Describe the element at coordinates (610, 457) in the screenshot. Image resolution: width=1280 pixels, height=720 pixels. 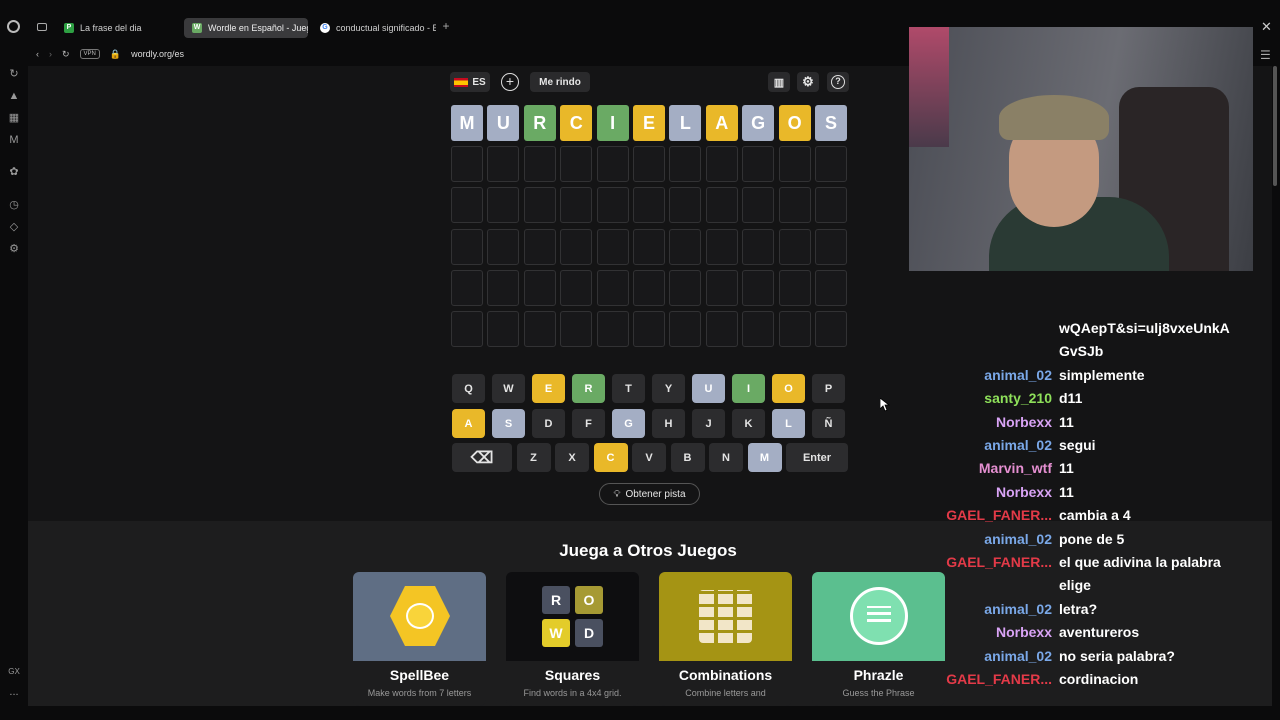
I see `key-c: C` at that location.